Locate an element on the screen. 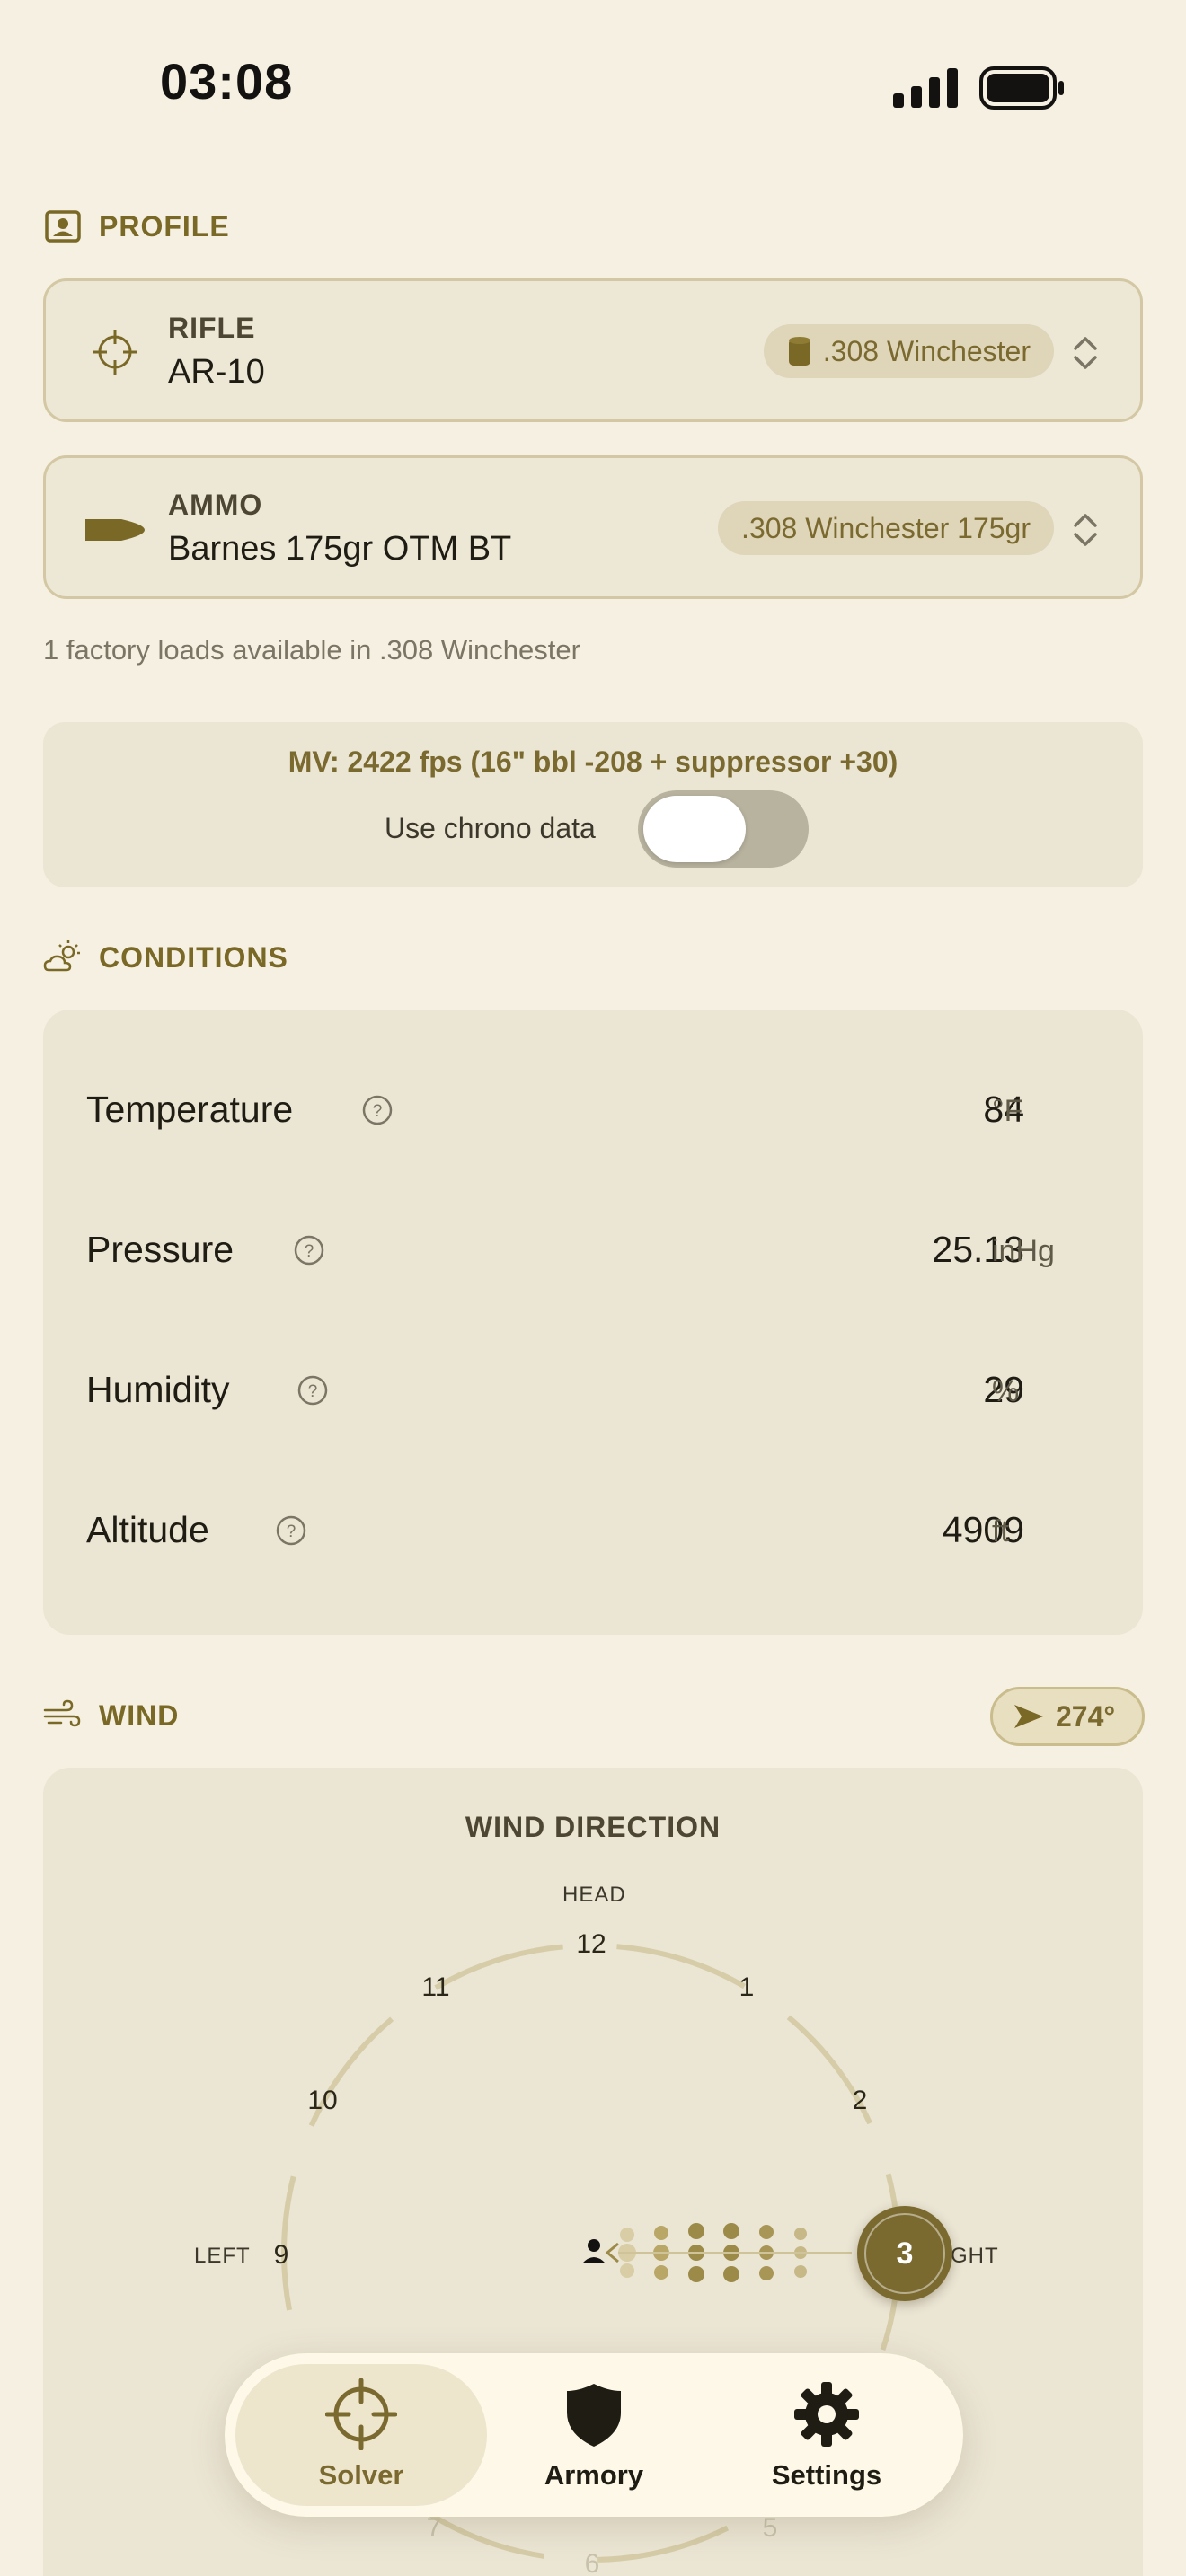 The height and width of the screenshot is (2576, 1186). caliber-pill: .308 Winchester is located at coordinates (908, 351).